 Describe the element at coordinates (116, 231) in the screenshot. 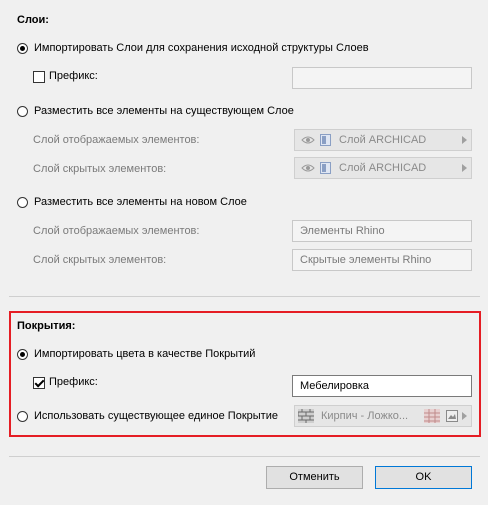

I see `new-visible-layer-label: Слой отображаемых элементов:` at that location.